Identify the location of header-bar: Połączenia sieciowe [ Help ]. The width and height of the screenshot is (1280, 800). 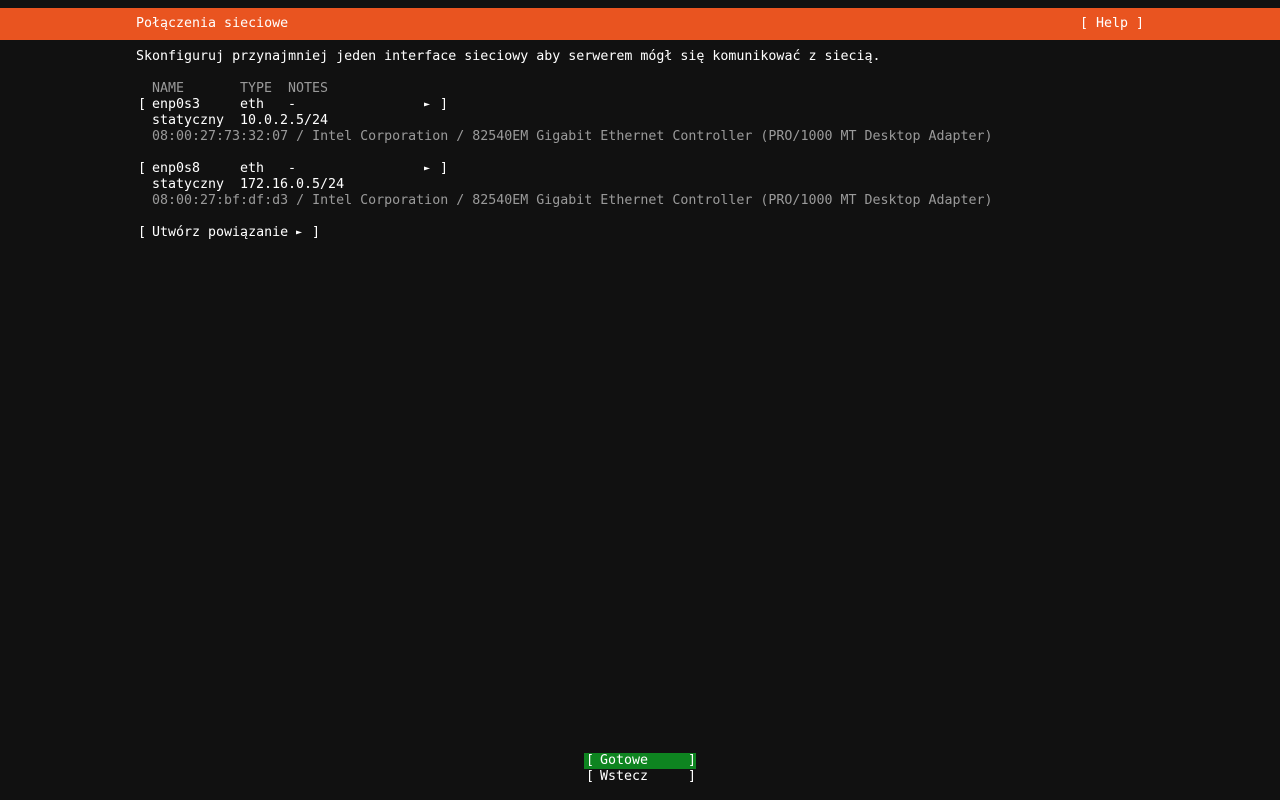
(640, 24).